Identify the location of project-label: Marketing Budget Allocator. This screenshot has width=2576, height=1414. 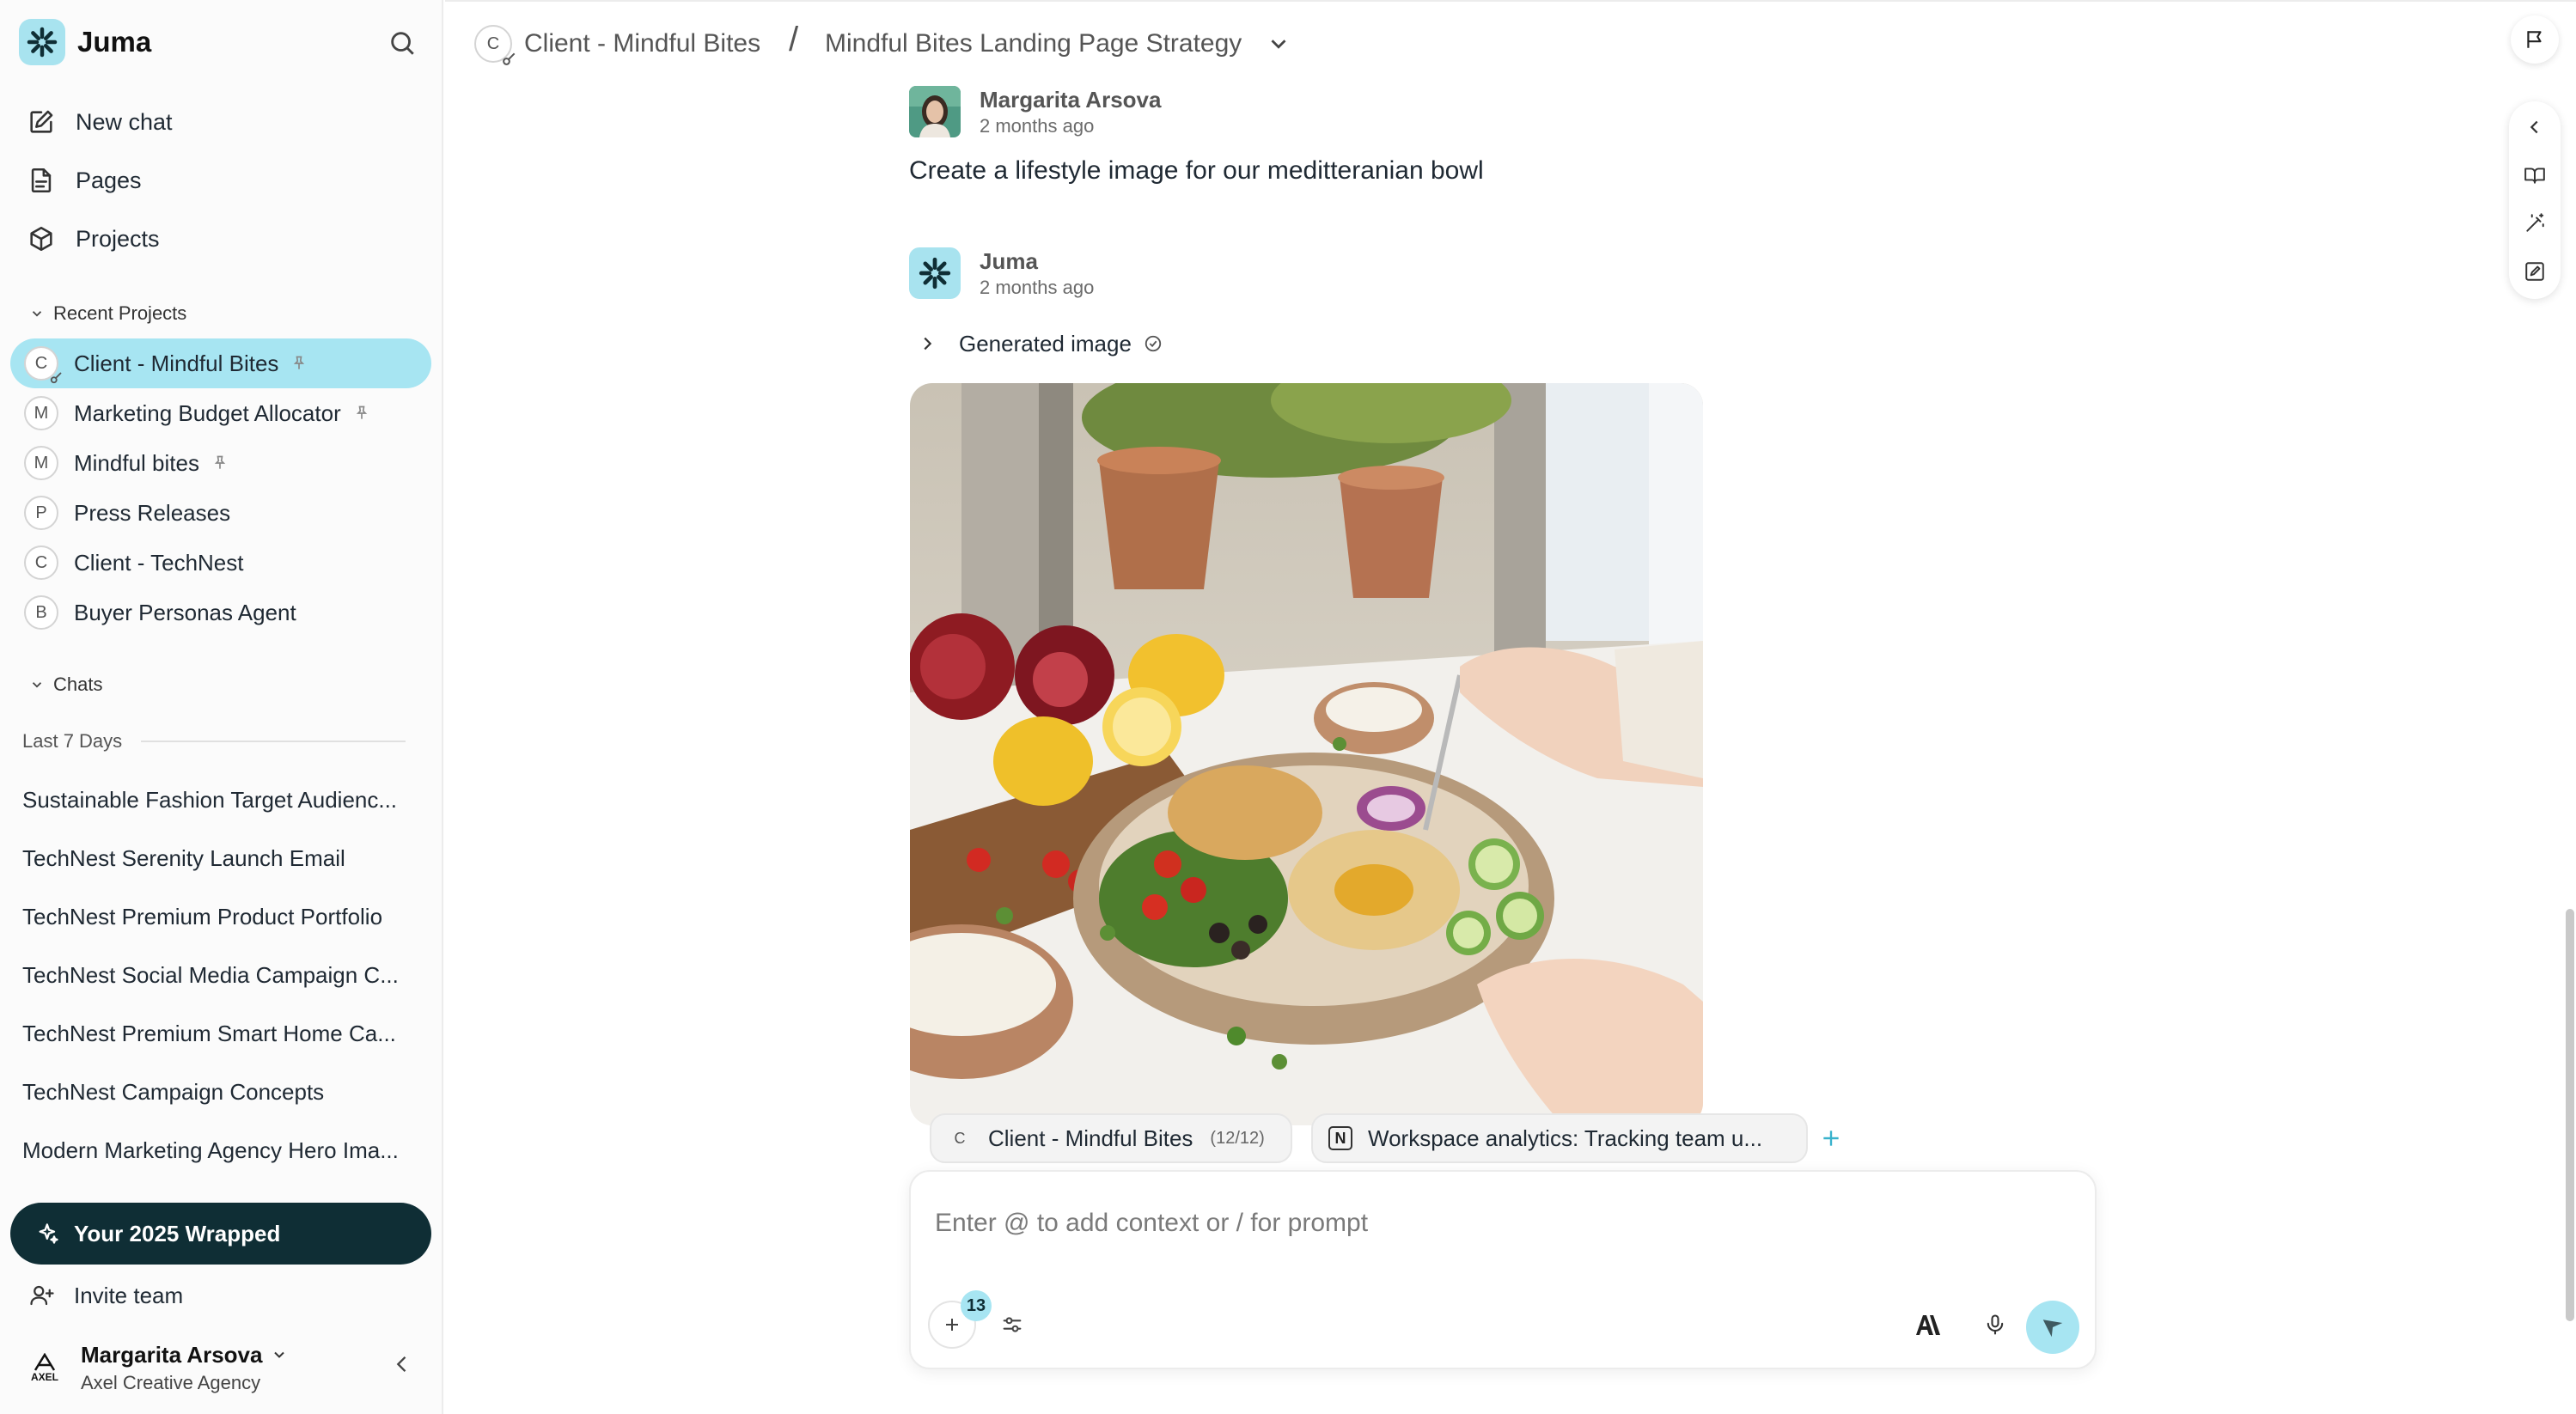
(207, 412).